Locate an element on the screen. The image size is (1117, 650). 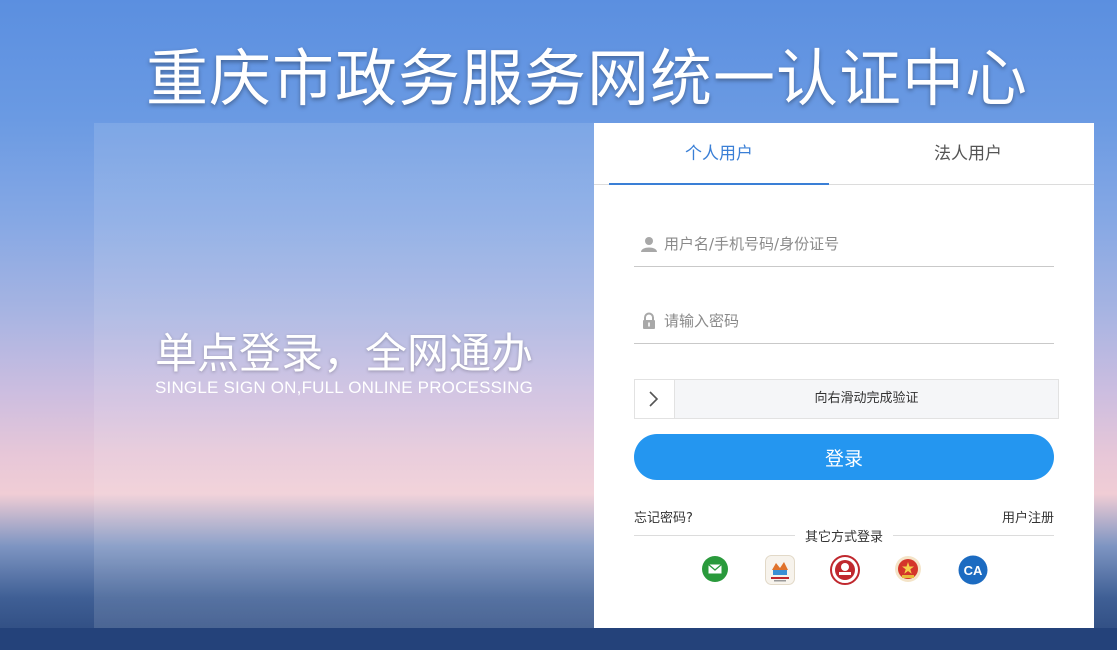
ca-icon: CA is located at coordinates (973, 570).